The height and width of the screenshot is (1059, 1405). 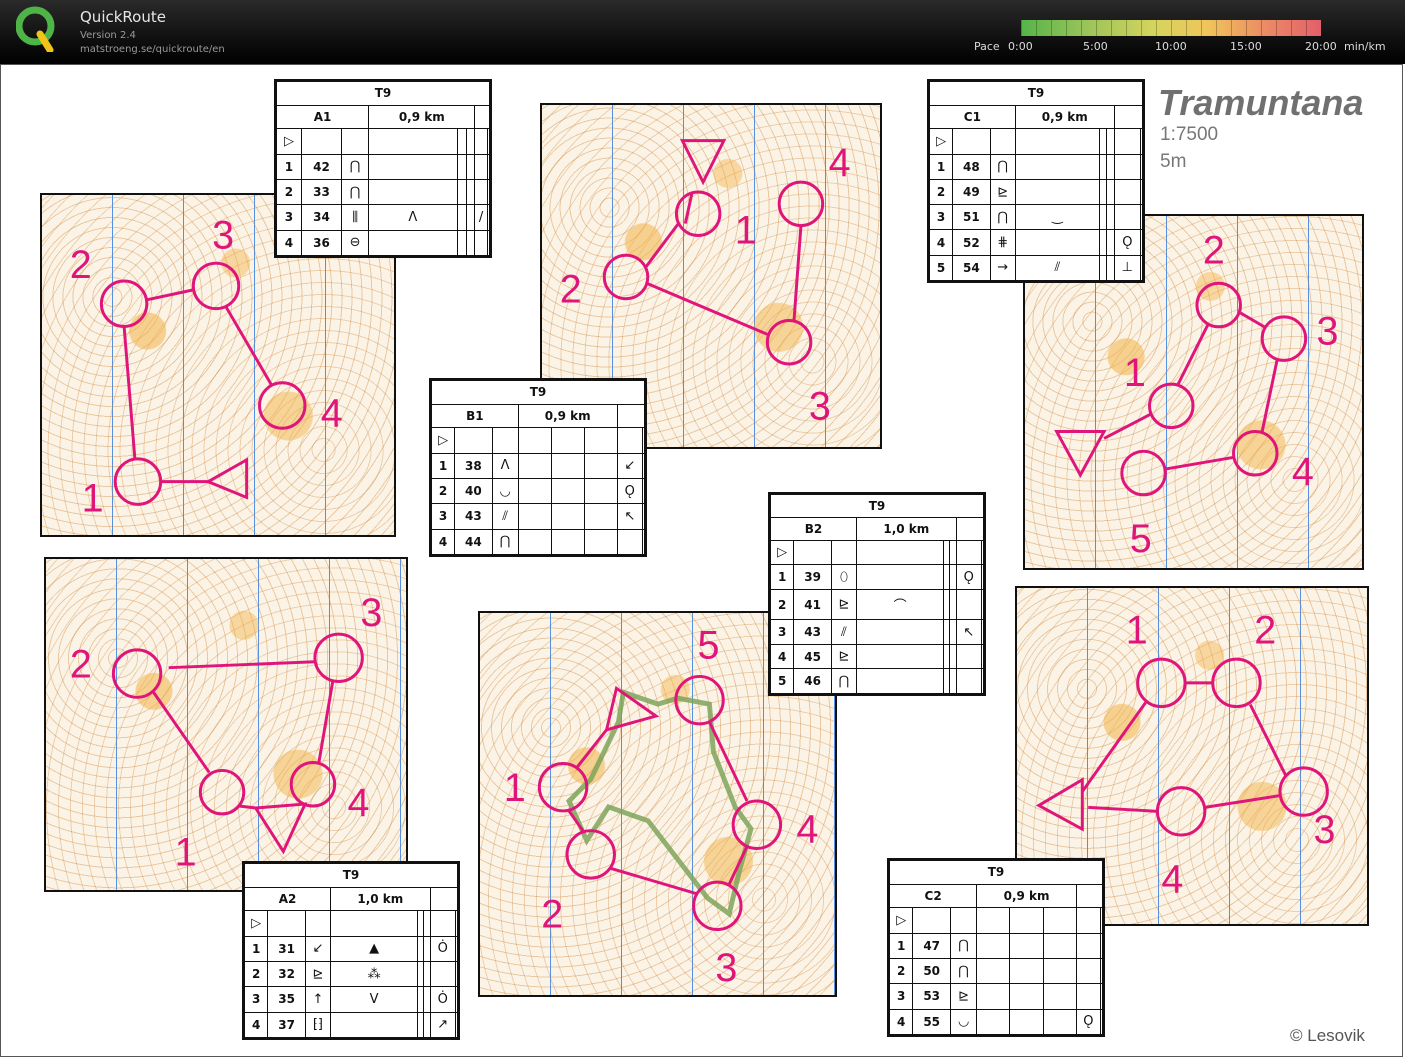 What do you see at coordinates (226, 724) in the screenshot?
I see `map-section-a2: 1 2 3 4` at bounding box center [226, 724].